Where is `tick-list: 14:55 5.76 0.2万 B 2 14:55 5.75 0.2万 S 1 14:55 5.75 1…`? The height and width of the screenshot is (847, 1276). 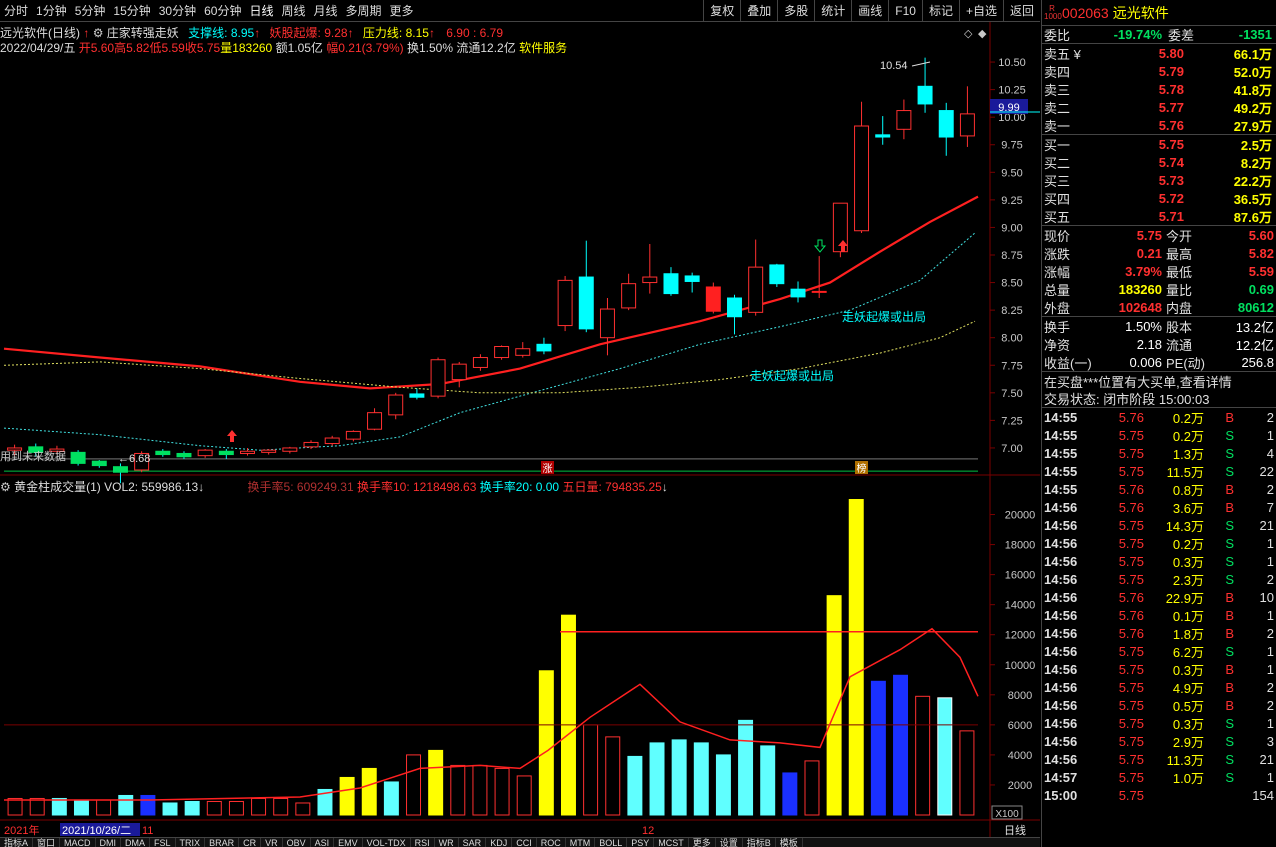 tick-list: 14:55 5.76 0.2万 B 2 14:55 5.75 0.2万 S 1 14:55 5.75 1… is located at coordinates (1159, 606).